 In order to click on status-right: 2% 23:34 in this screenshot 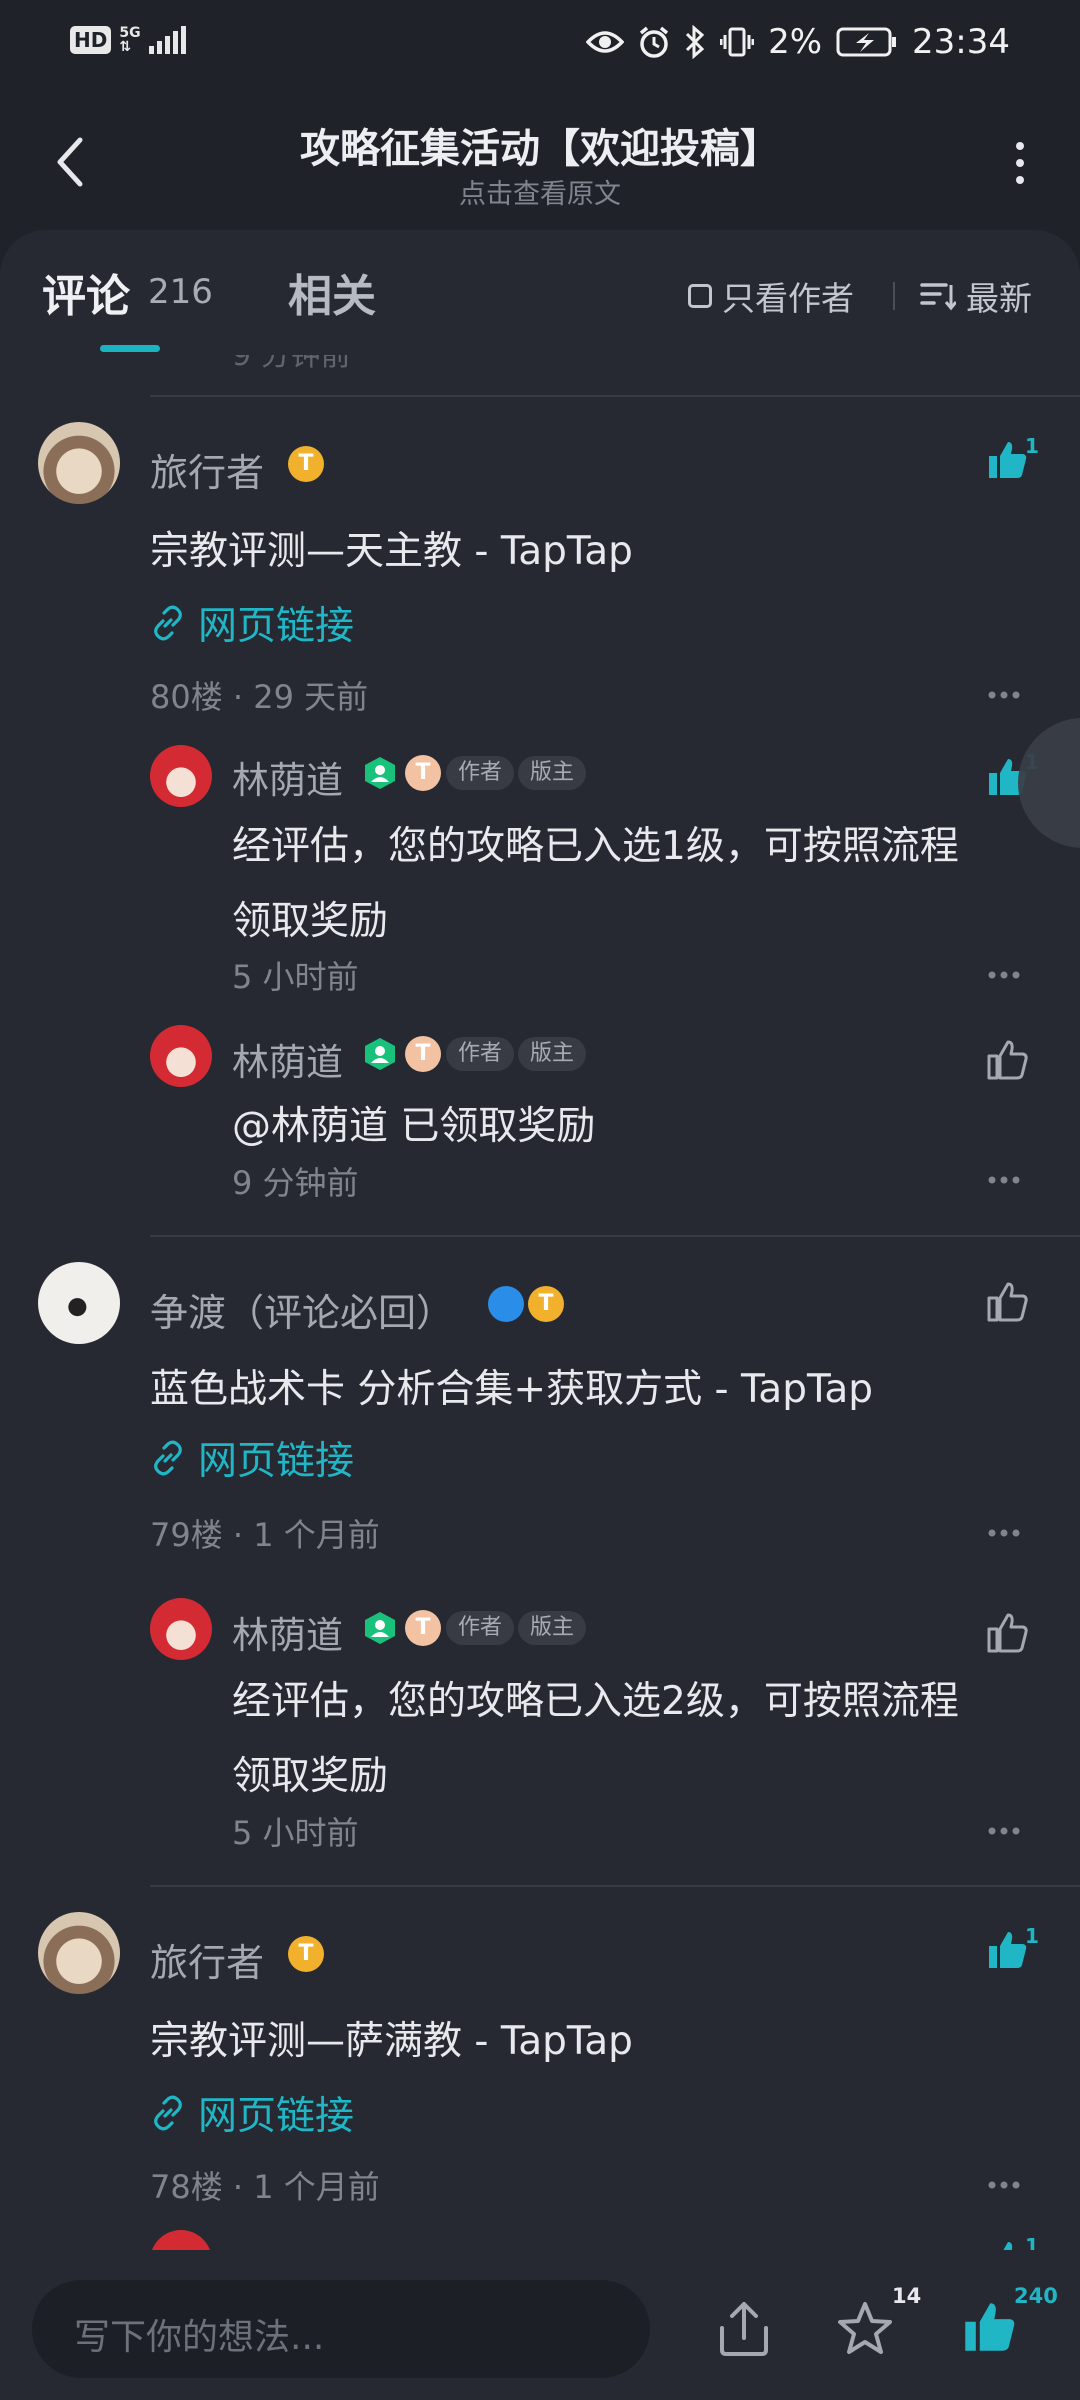, I will do `click(798, 42)`.